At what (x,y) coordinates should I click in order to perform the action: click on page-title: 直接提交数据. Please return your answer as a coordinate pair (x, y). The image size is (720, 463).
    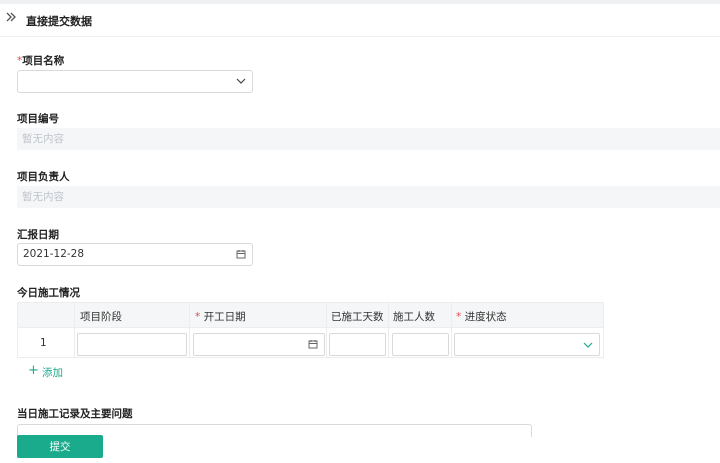
    Looking at the image, I should click on (59, 21).